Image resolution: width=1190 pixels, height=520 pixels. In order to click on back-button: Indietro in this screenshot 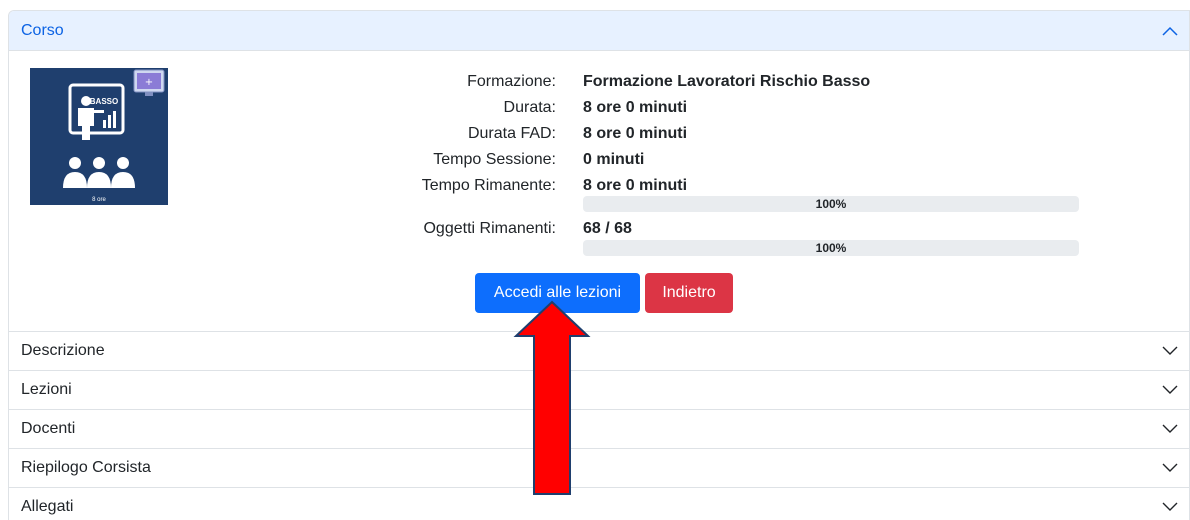, I will do `click(689, 293)`.